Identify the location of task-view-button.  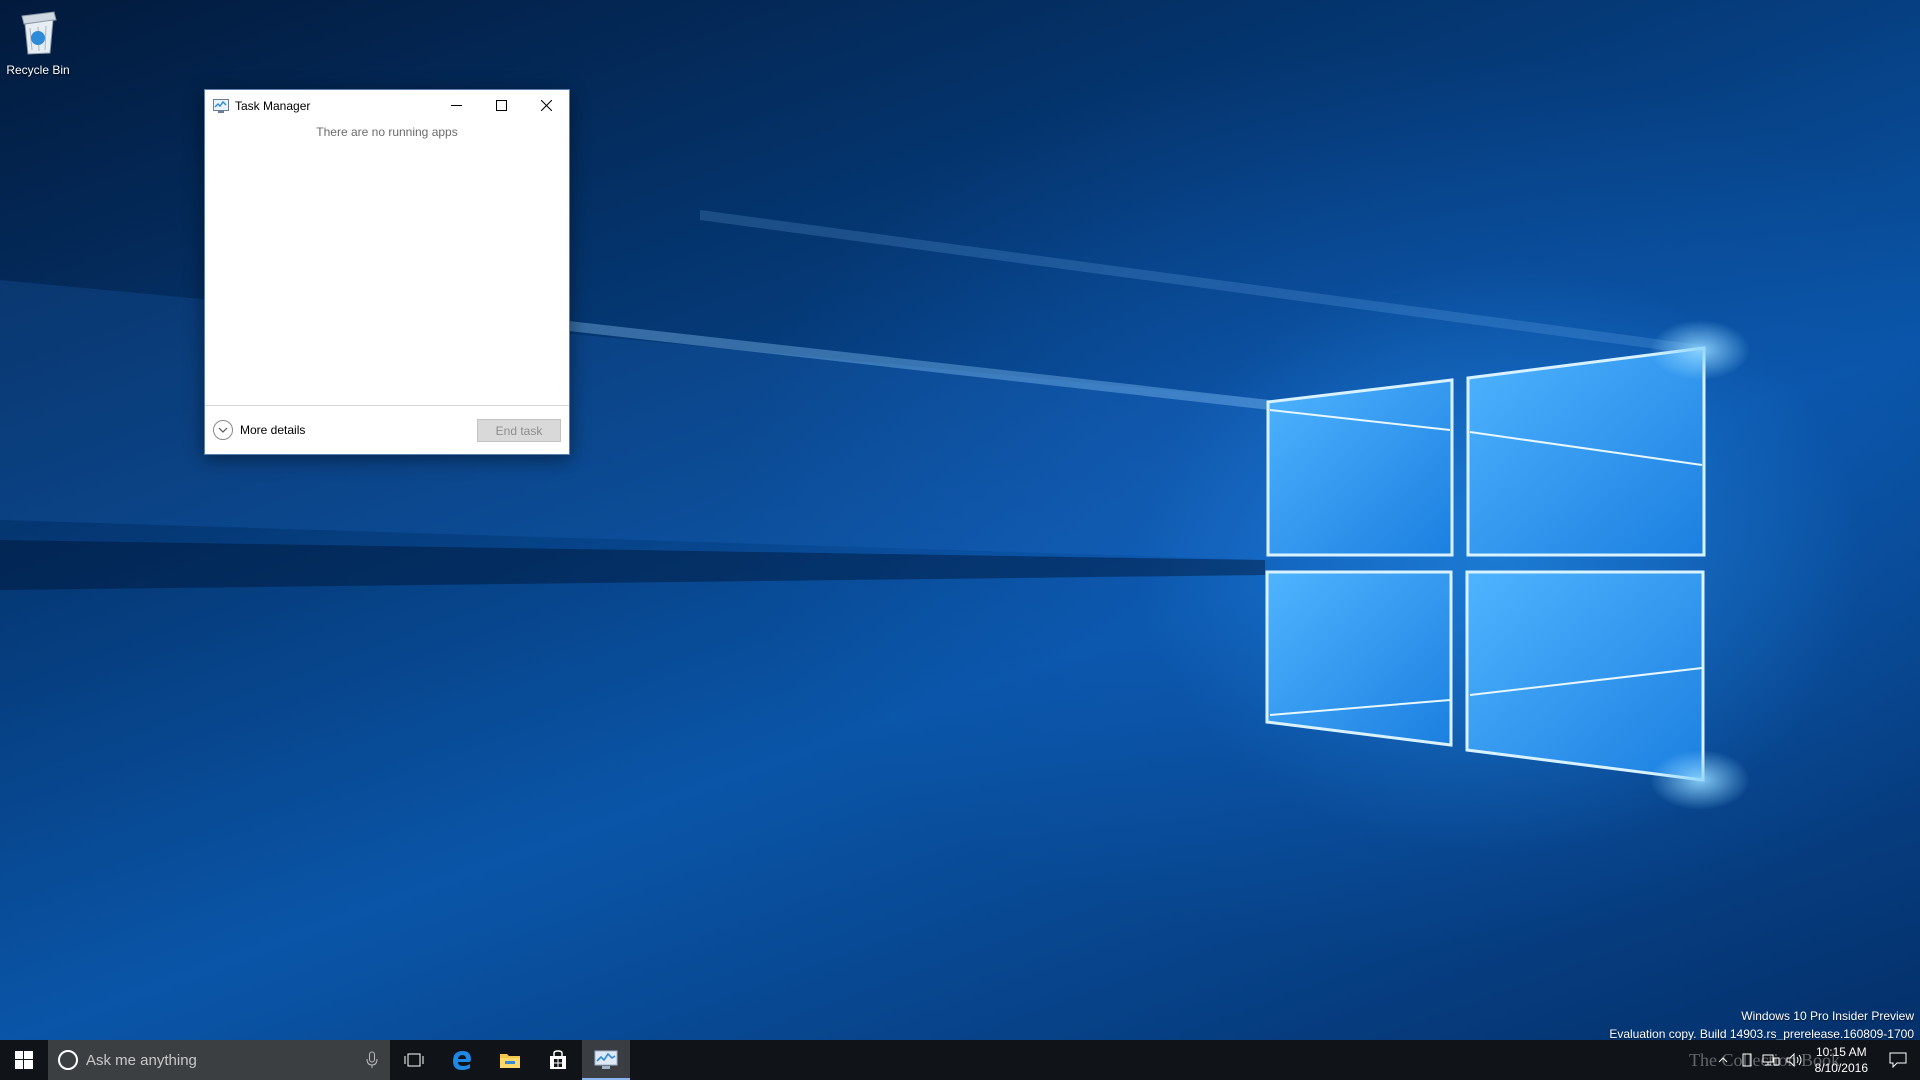
(414, 1060).